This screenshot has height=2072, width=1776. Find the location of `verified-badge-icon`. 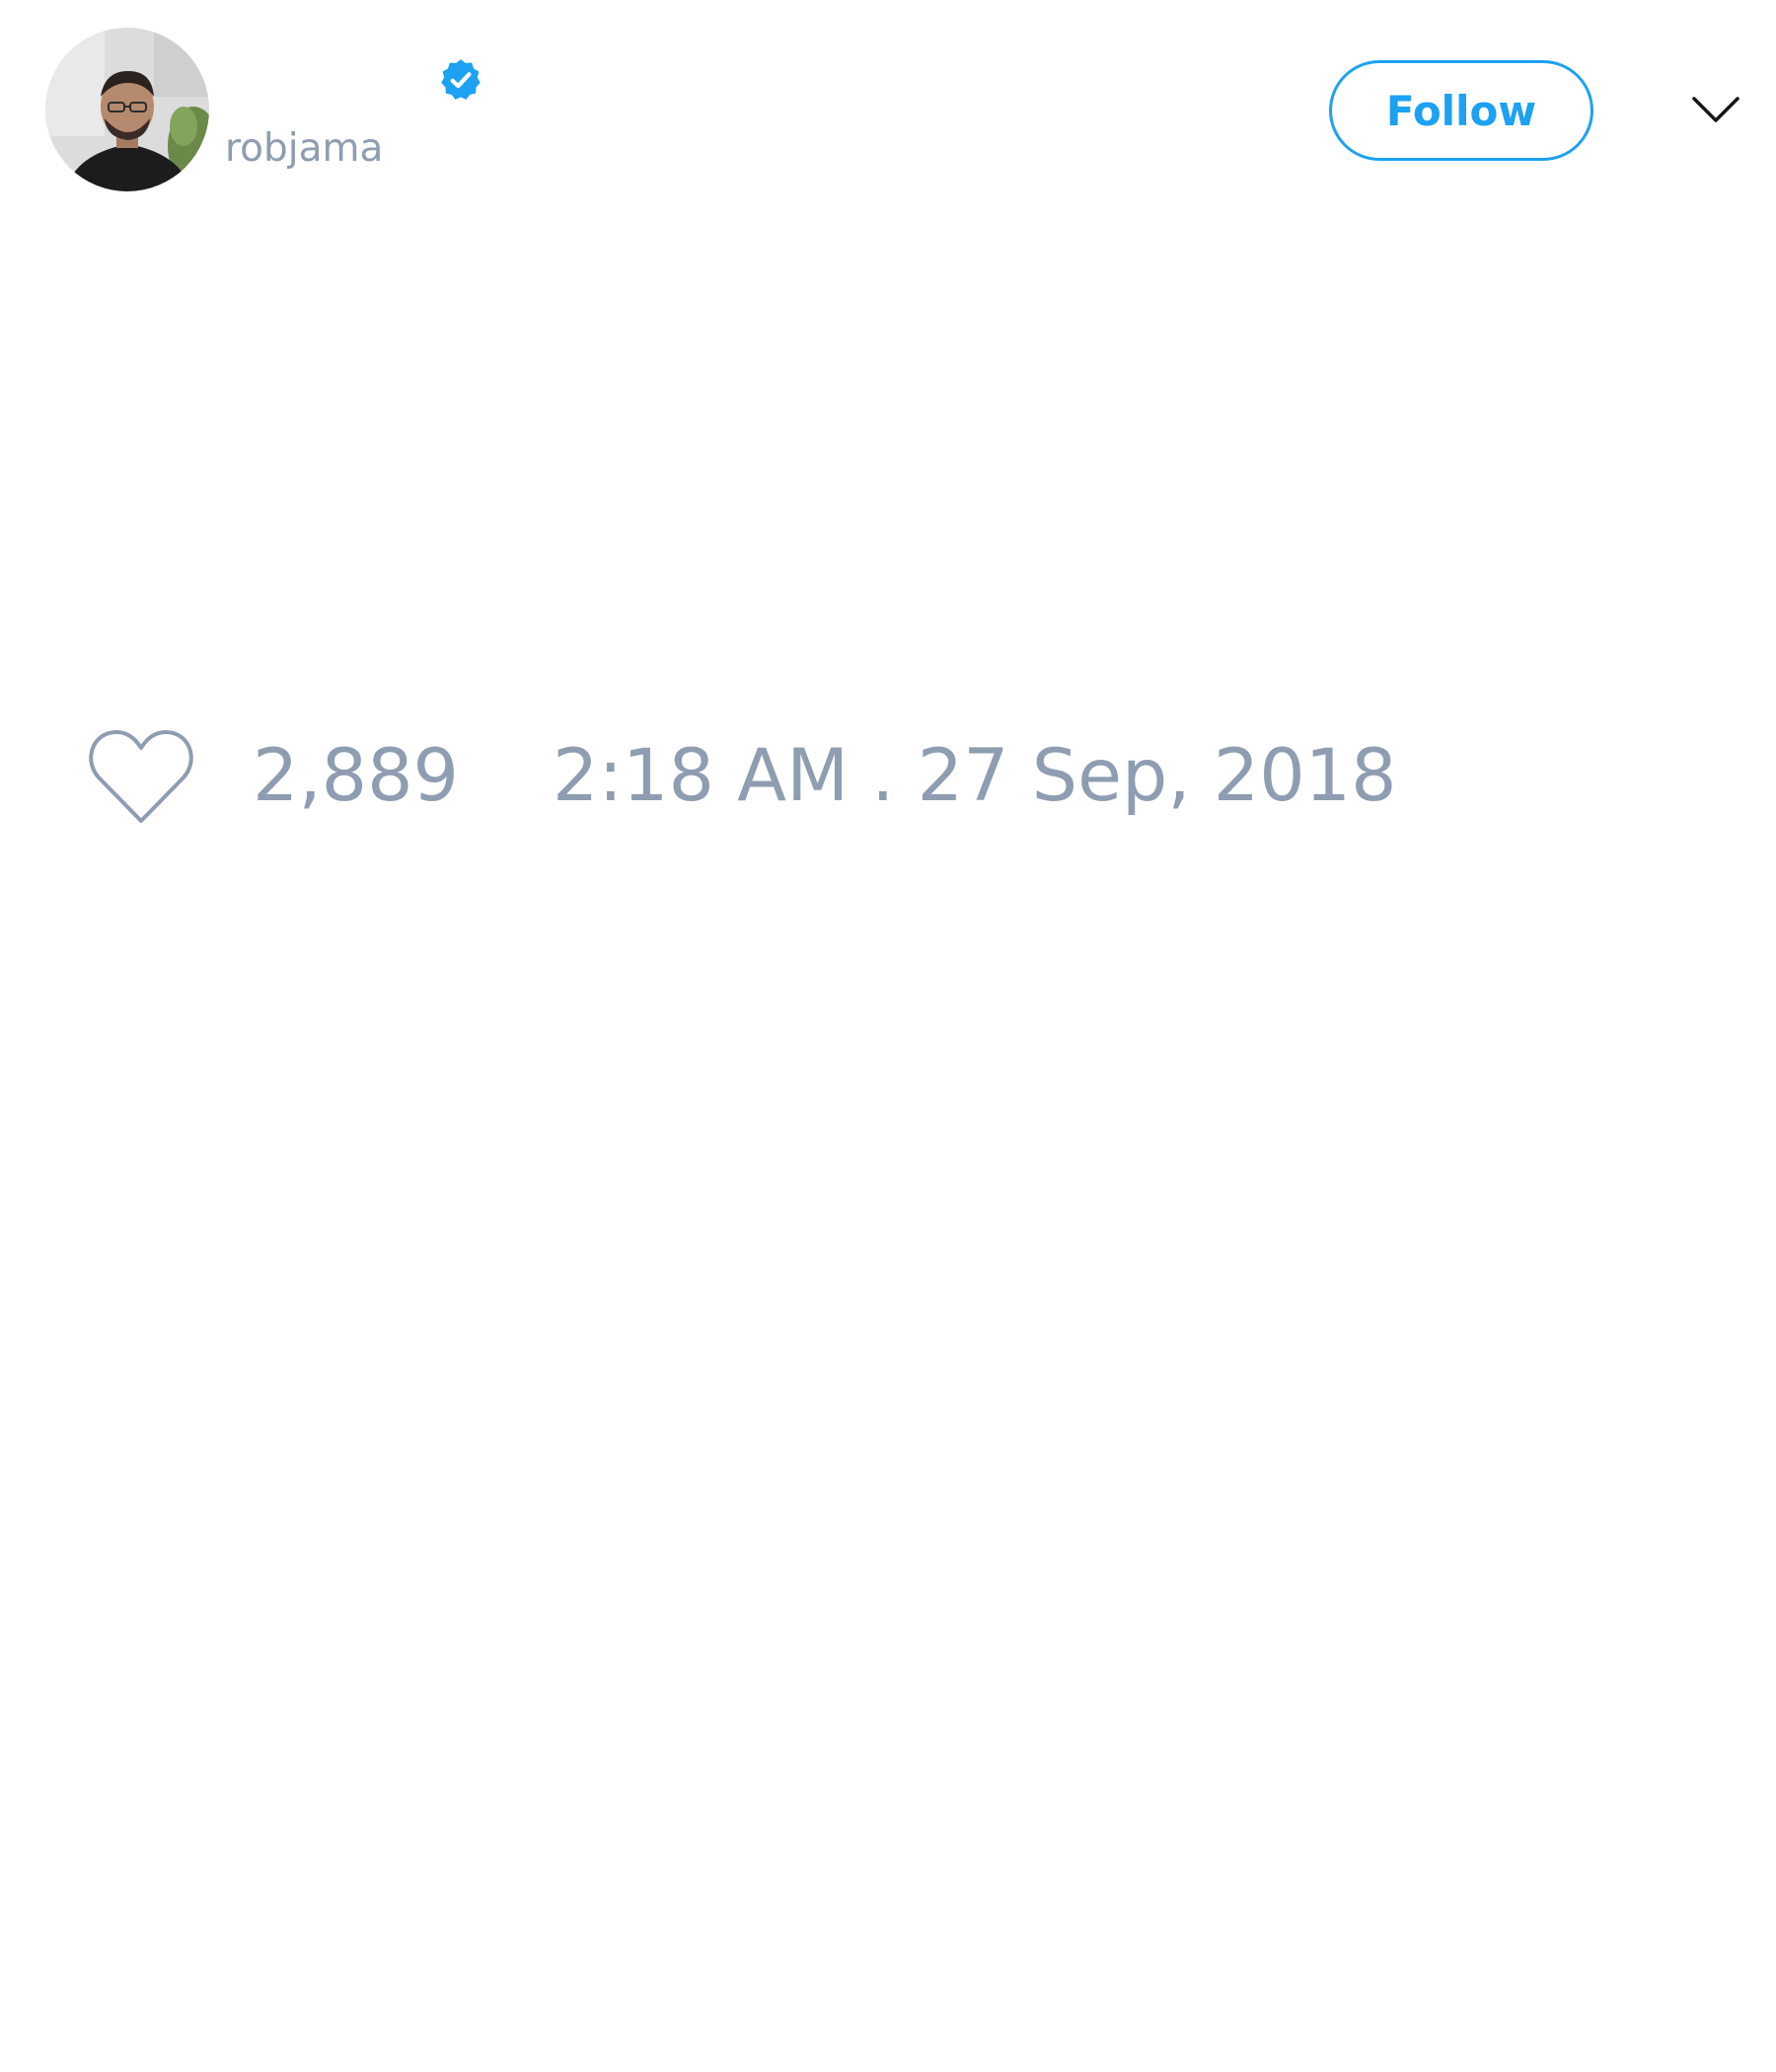

verified-badge-icon is located at coordinates (461, 80).